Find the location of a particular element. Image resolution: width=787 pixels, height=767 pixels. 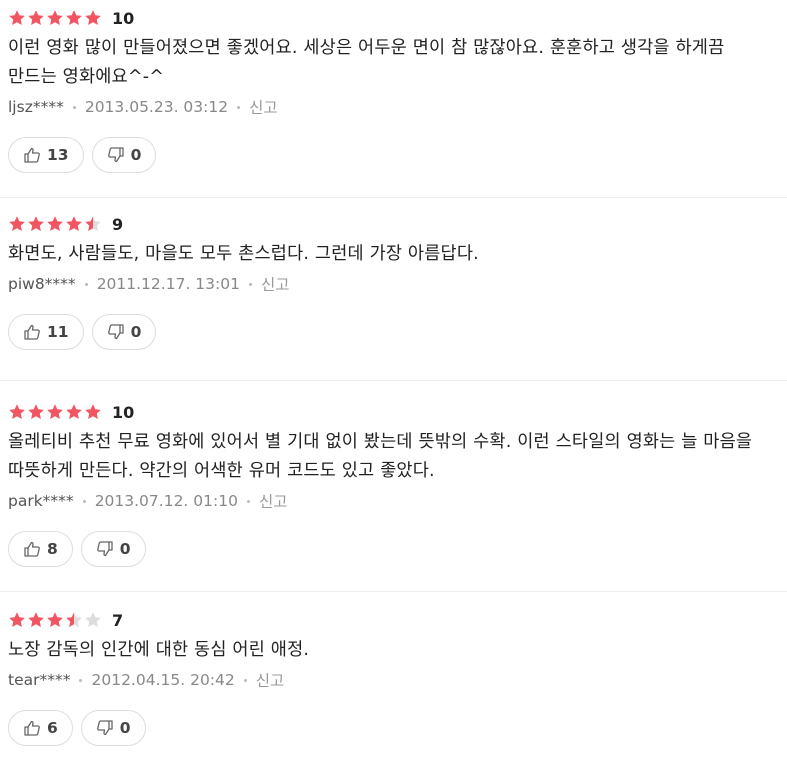

review-text: 노장 감독의 인간에 대한 동심 어린 애정. is located at coordinates (159, 650).